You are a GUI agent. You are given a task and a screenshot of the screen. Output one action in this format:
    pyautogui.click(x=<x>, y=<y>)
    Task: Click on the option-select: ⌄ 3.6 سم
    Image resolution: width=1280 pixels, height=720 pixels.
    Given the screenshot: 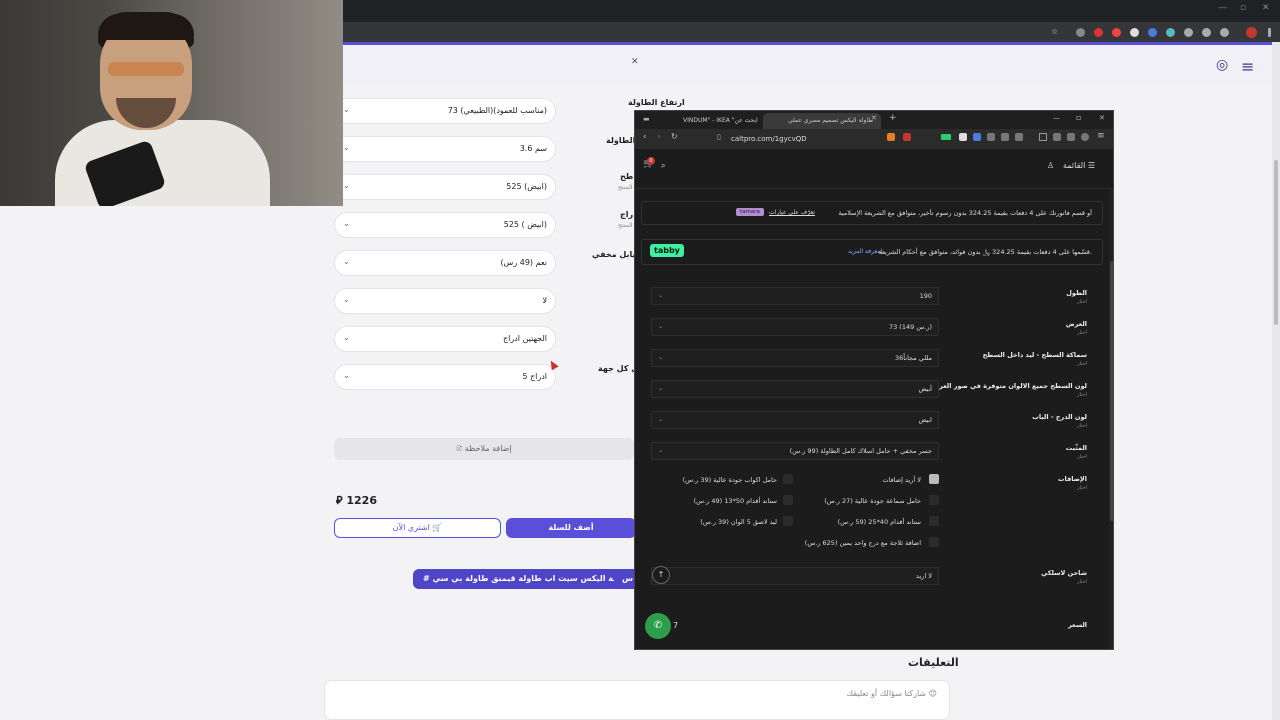 What is the action you would take?
    pyautogui.click(x=445, y=149)
    